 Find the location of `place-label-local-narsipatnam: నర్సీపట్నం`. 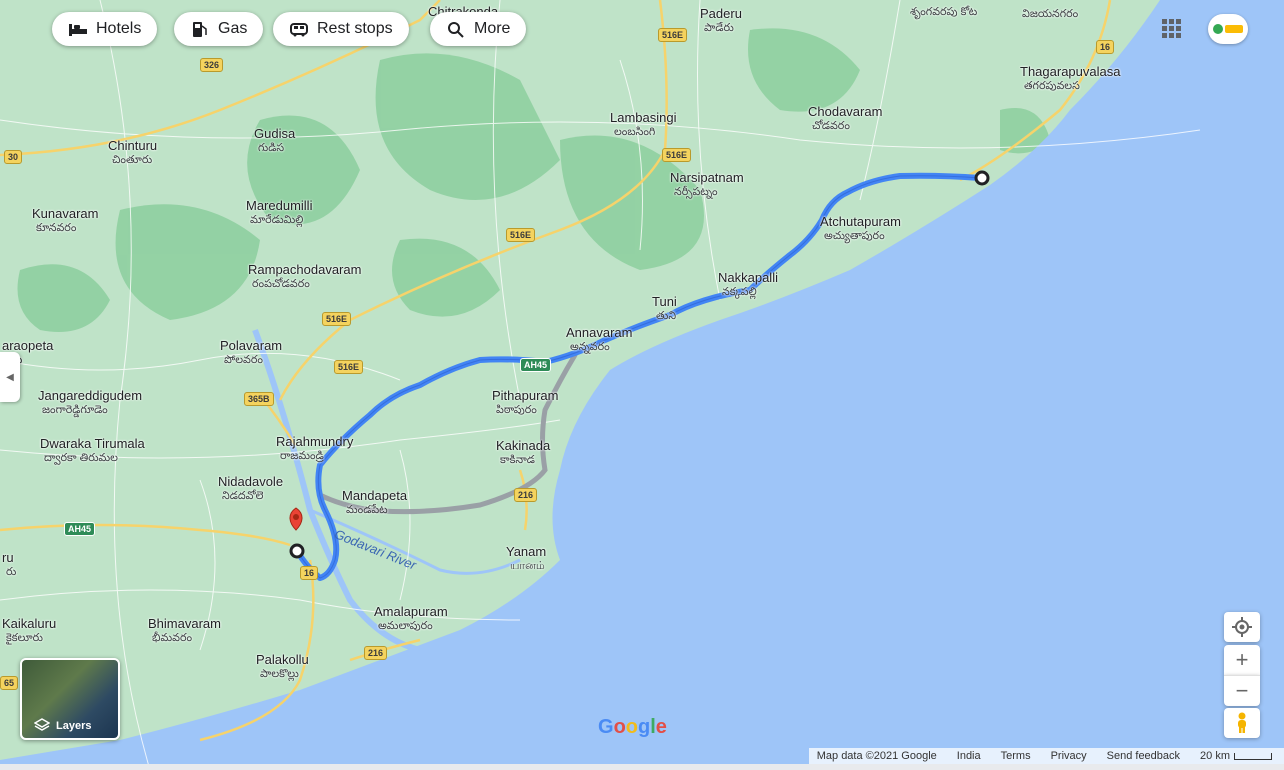

place-label-local-narsipatnam: నర్సీపట్నం is located at coordinates (696, 193).